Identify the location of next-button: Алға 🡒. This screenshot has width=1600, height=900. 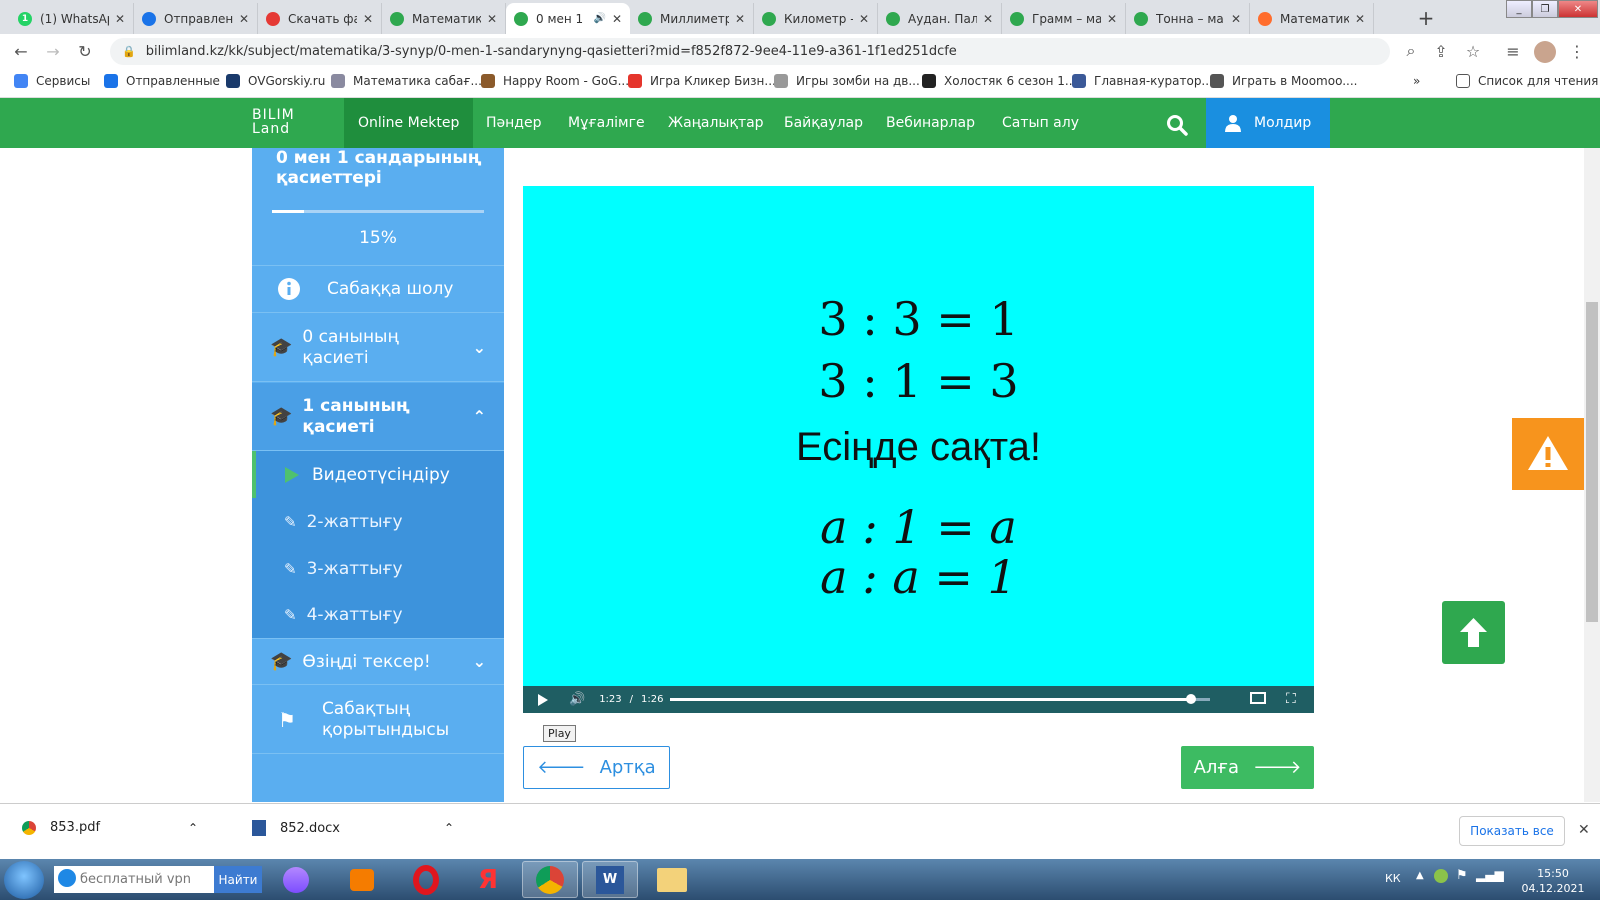
(1247, 767).